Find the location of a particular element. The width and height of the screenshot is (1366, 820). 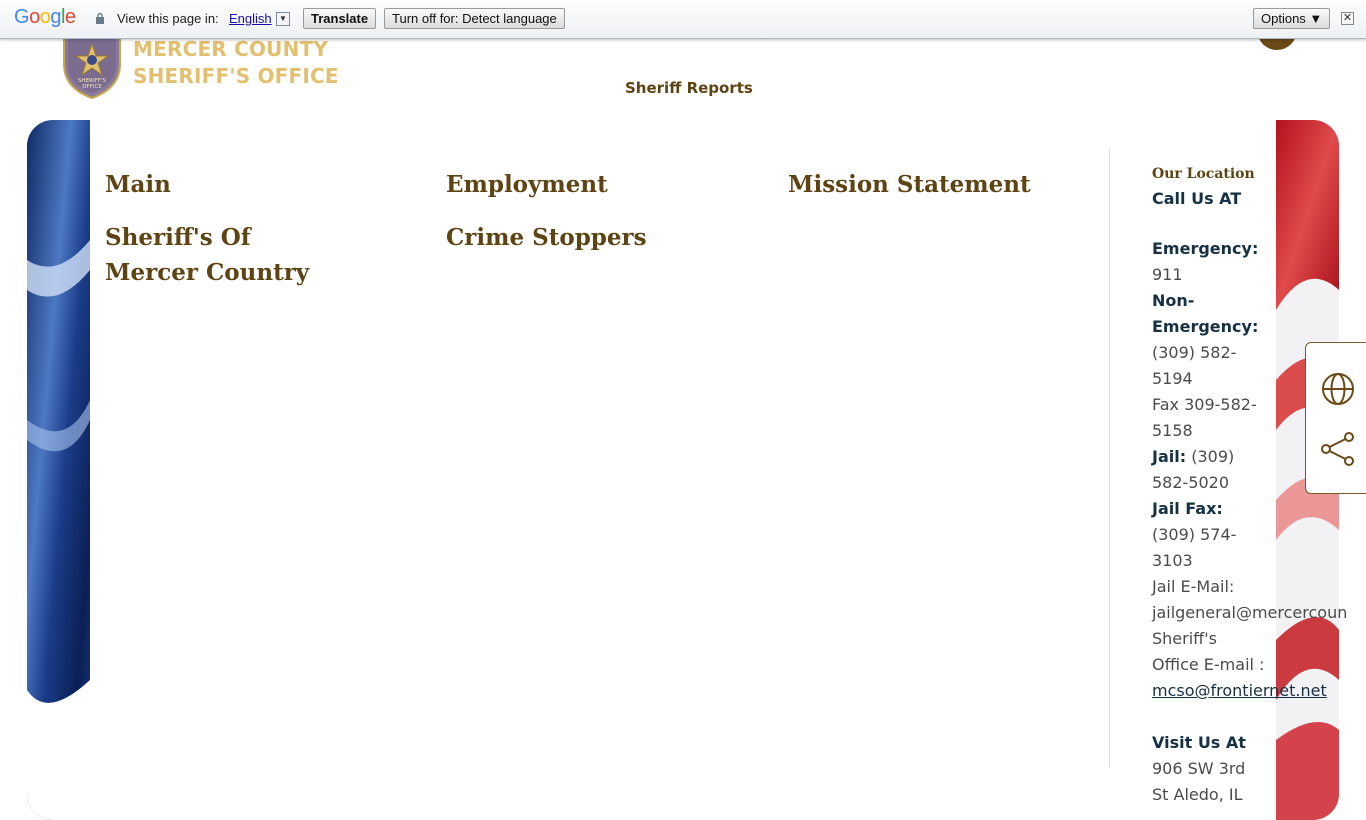

share-icon is located at coordinates (1338, 449).